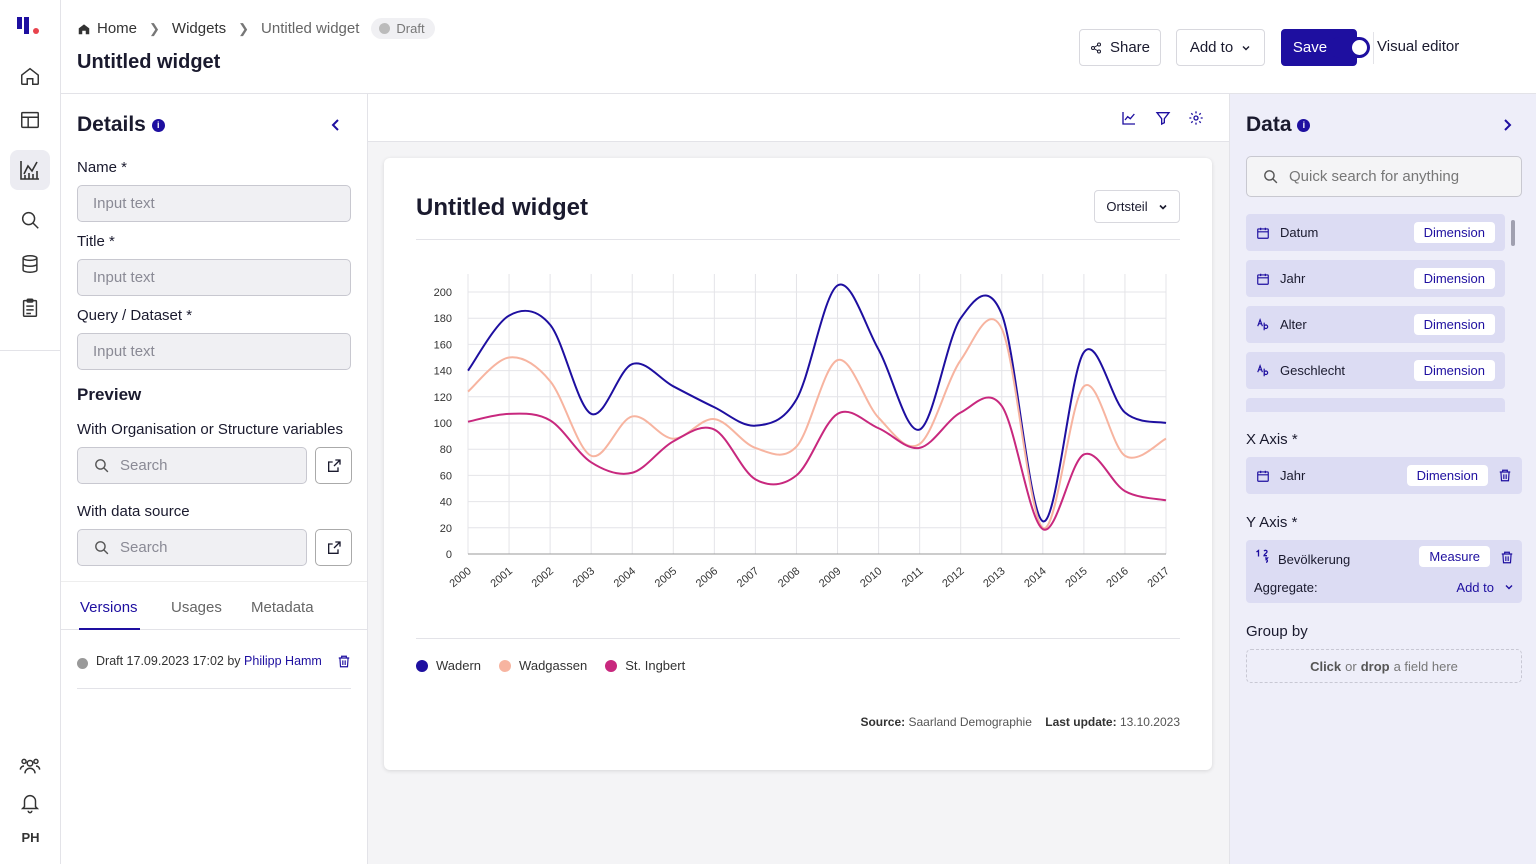  I want to click on visual-editor-label: Visual editor, so click(1418, 46).